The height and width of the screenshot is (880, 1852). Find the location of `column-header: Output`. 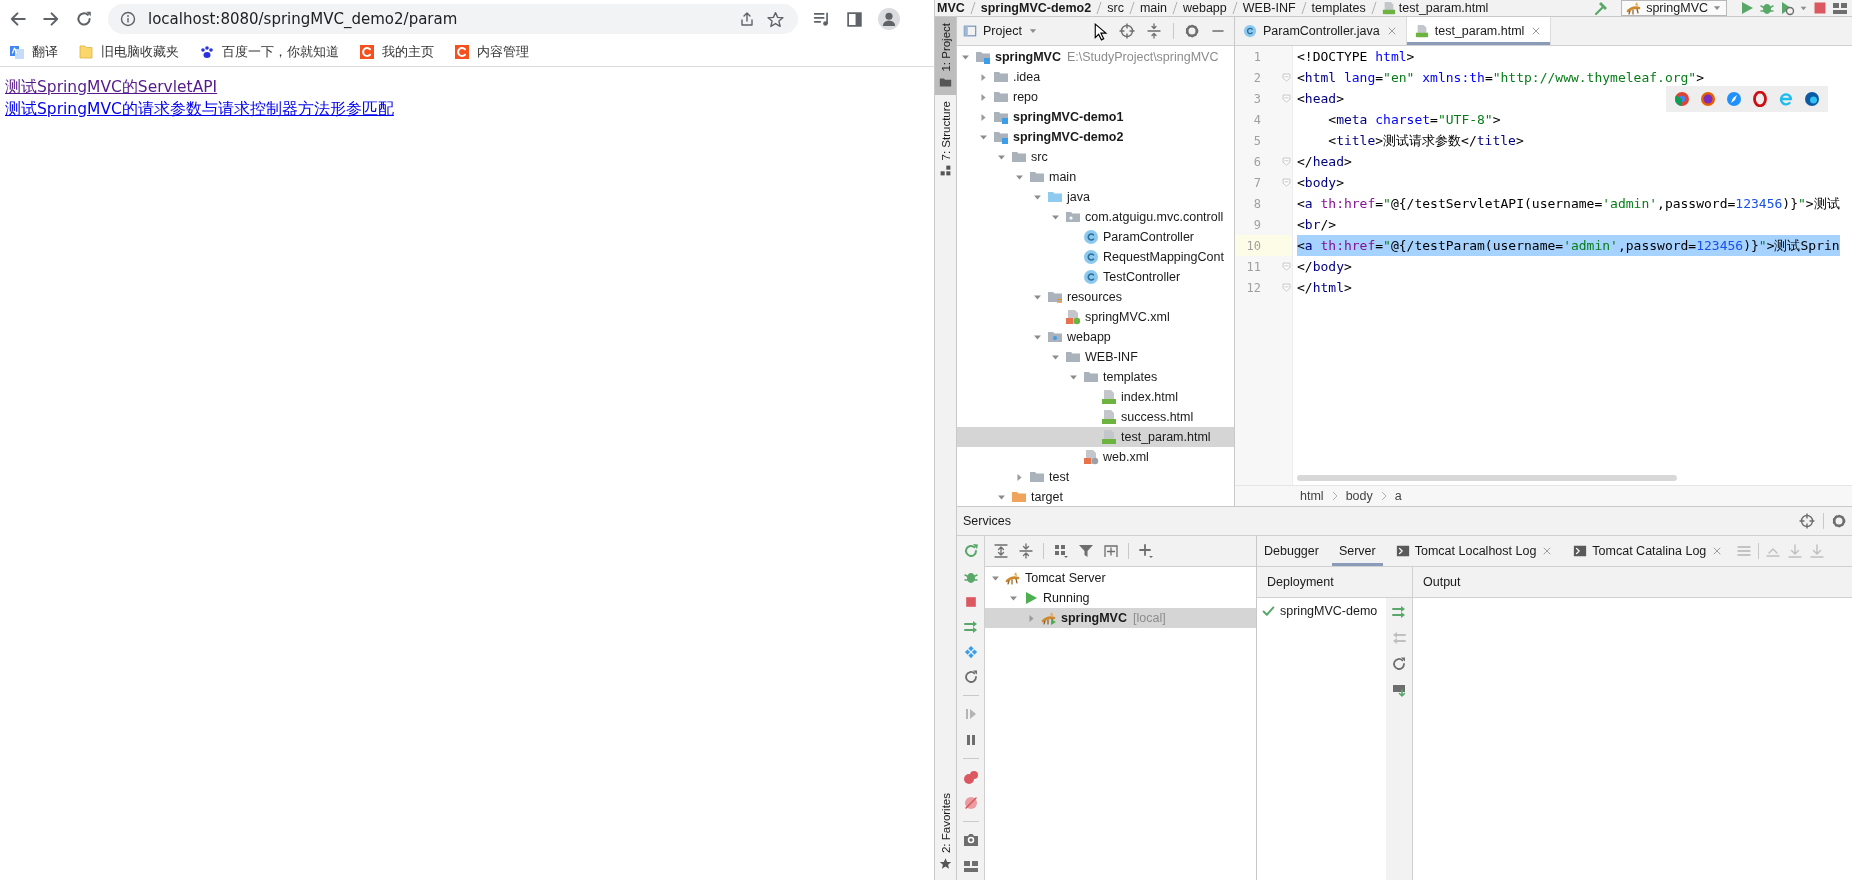

column-header: Output is located at coordinates (1632, 582).